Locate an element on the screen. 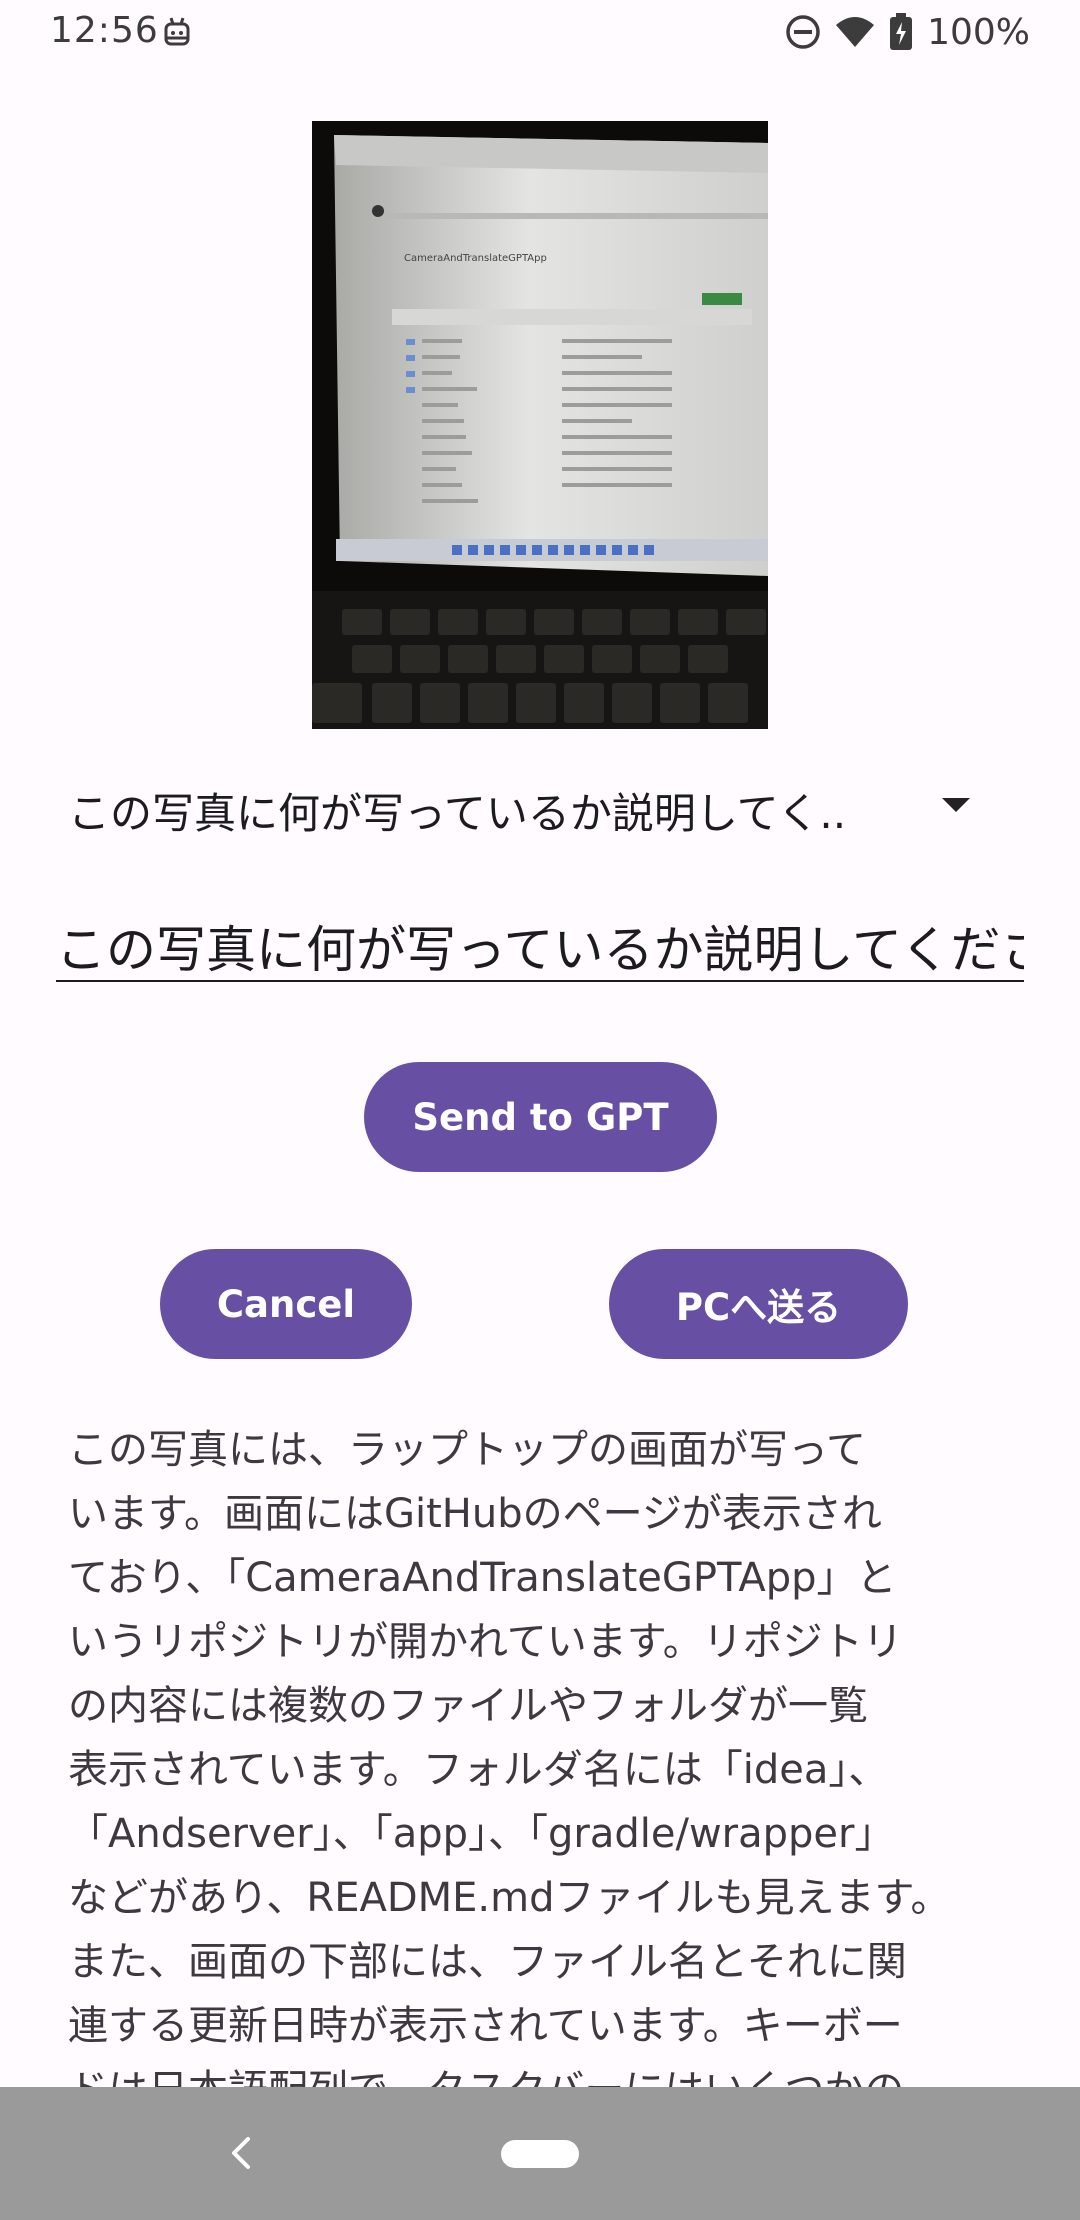 This screenshot has width=1080, height=2220. prompt-input: この写真に何が写っているか説明してください is located at coordinates (540, 941).